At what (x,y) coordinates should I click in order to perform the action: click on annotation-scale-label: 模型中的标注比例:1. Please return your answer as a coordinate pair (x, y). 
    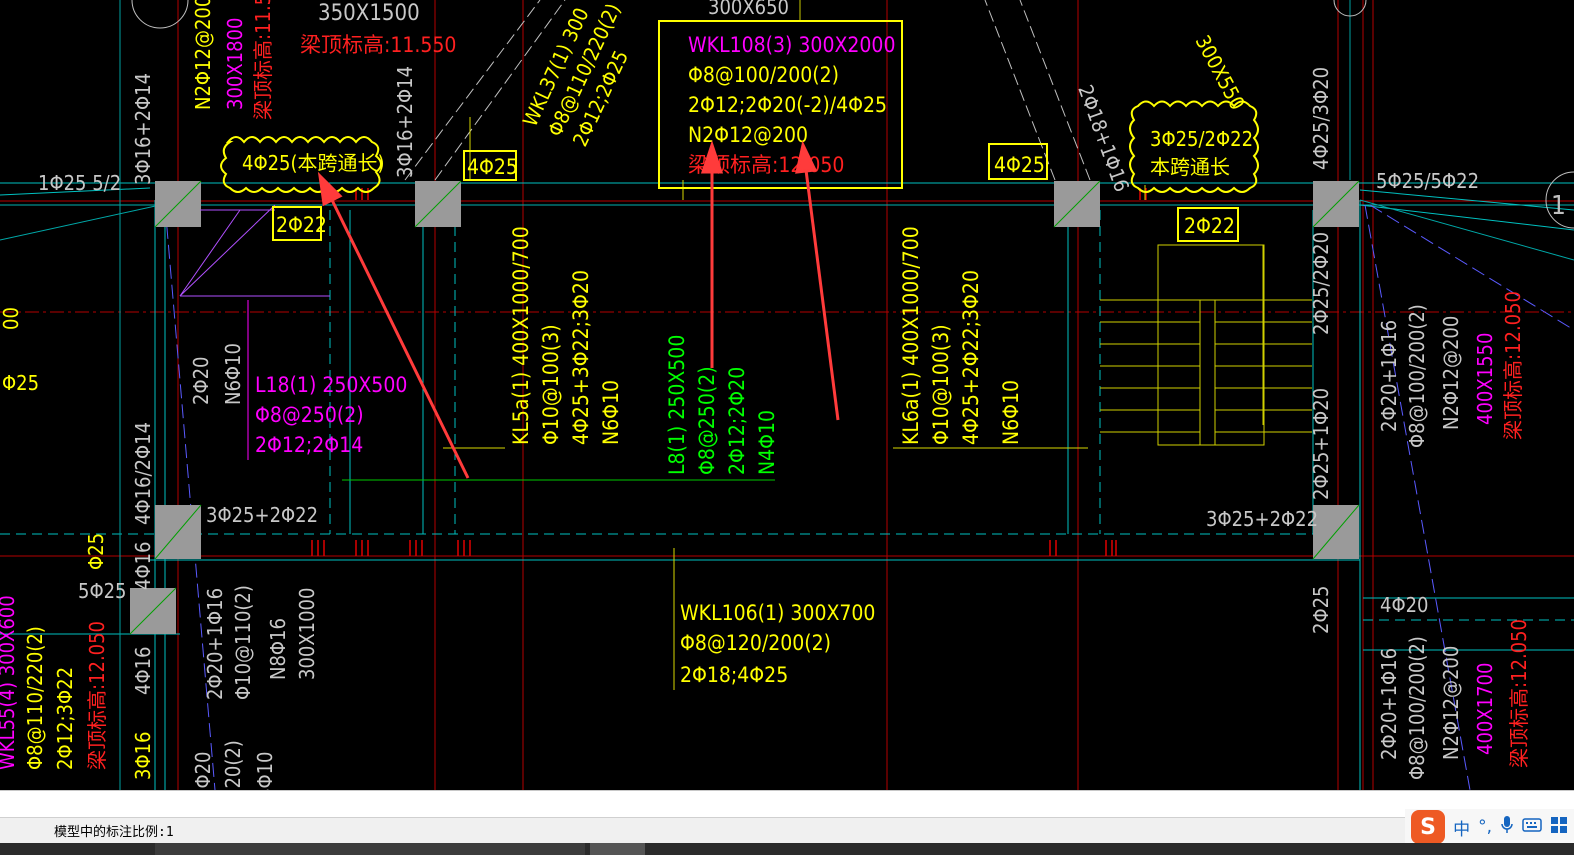
    Looking at the image, I should click on (114, 832).